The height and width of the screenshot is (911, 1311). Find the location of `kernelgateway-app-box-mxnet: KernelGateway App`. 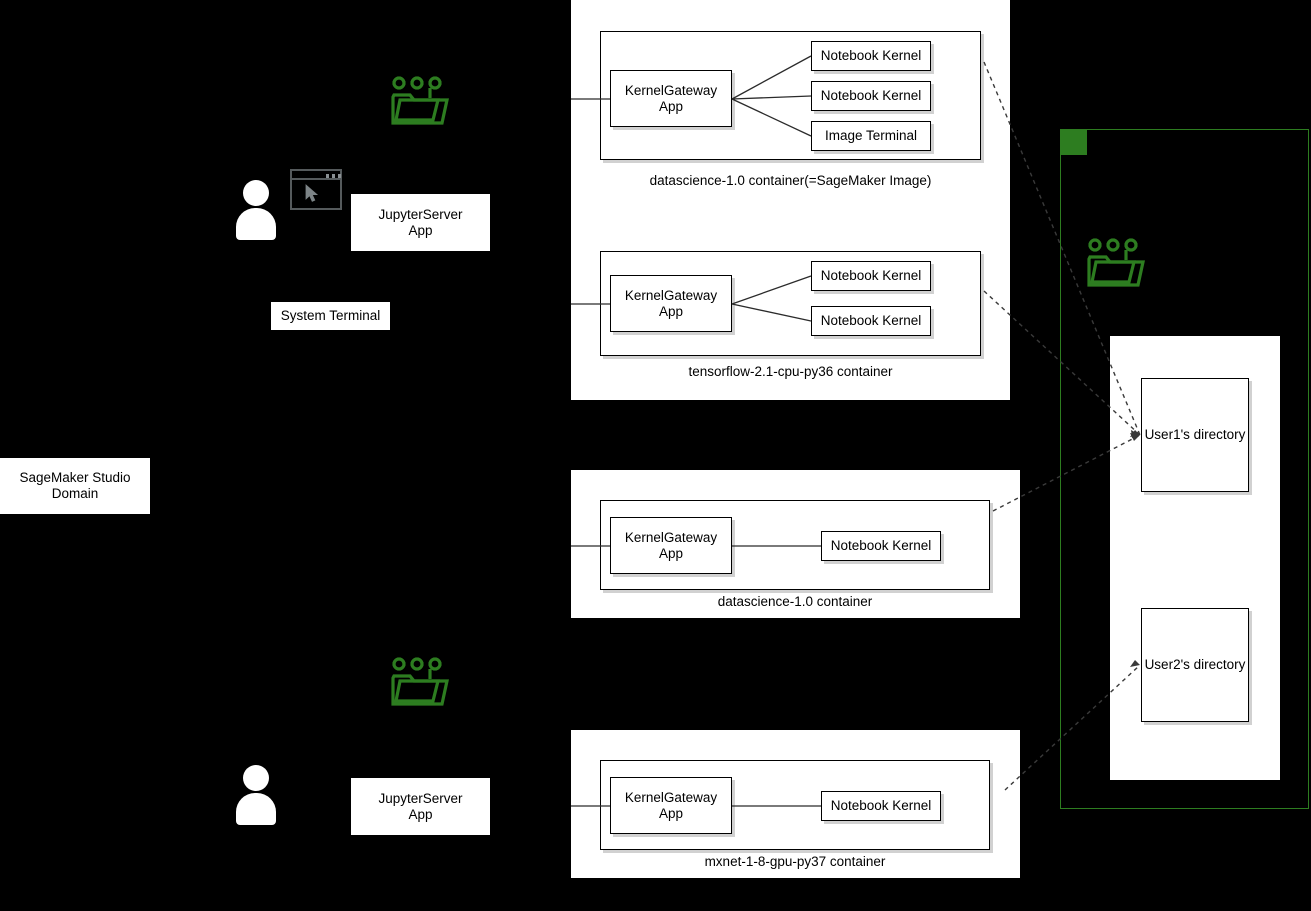

kernelgateway-app-box-mxnet: KernelGateway App is located at coordinates (671, 805).